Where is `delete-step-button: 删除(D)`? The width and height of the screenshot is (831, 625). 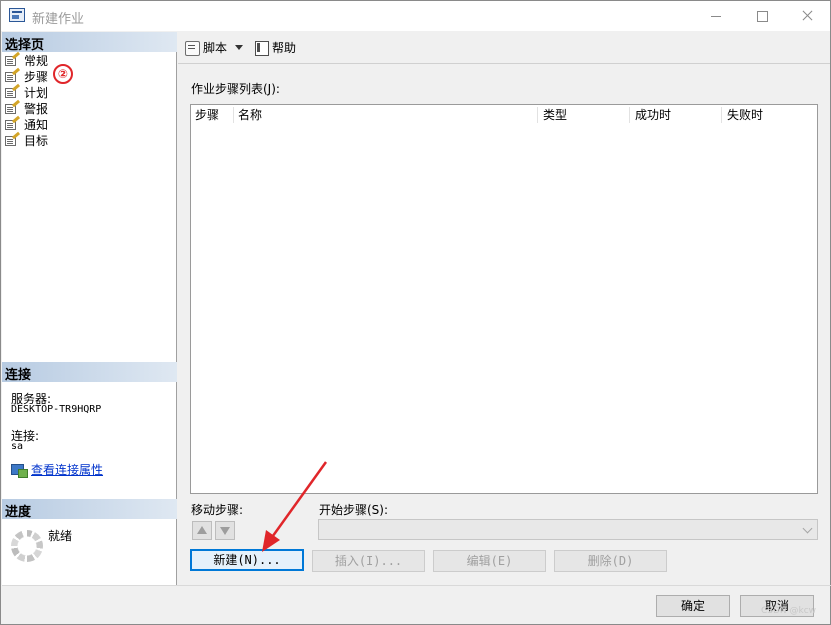
delete-step-button: 删除(D) is located at coordinates (610, 561).